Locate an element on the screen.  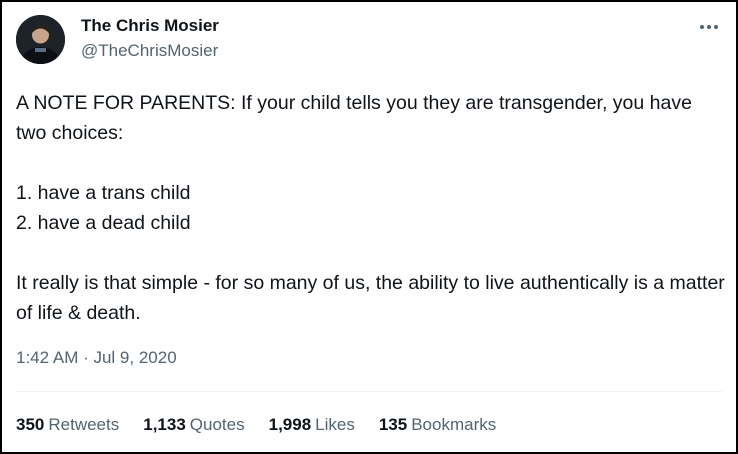
author-name: The Chris Mosier is located at coordinates (150, 26).